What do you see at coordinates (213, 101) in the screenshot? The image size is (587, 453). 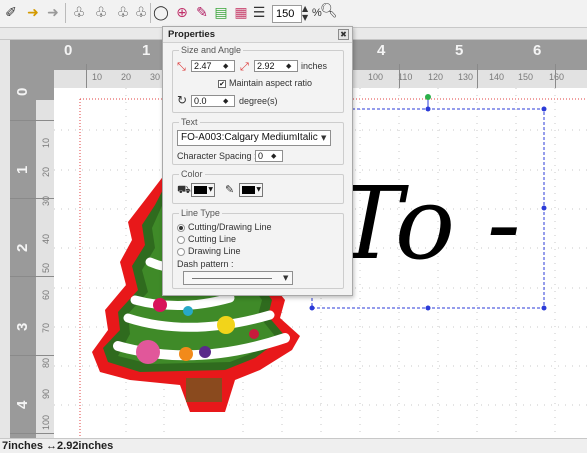 I see `angle-field: 0.0` at bounding box center [213, 101].